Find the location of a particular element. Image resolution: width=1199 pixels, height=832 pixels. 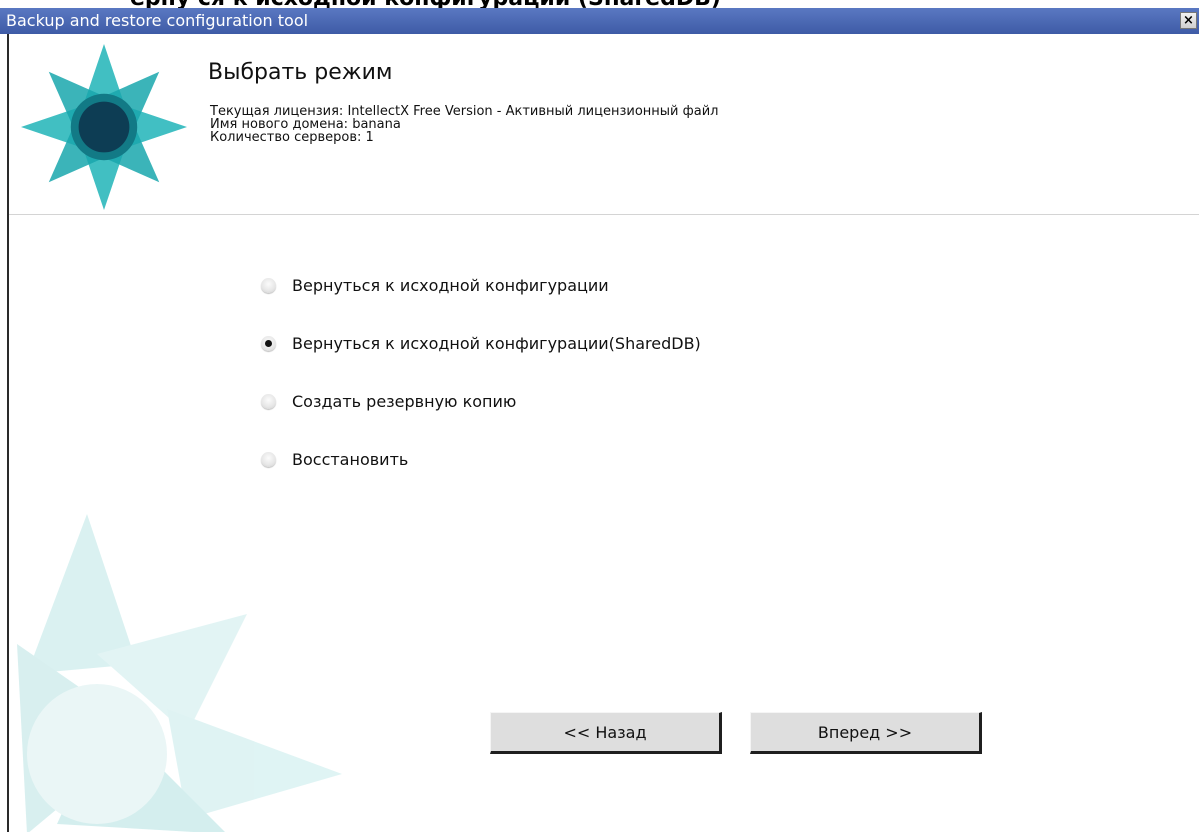

servers-line: Количество серверов: 1 is located at coordinates (292, 137).